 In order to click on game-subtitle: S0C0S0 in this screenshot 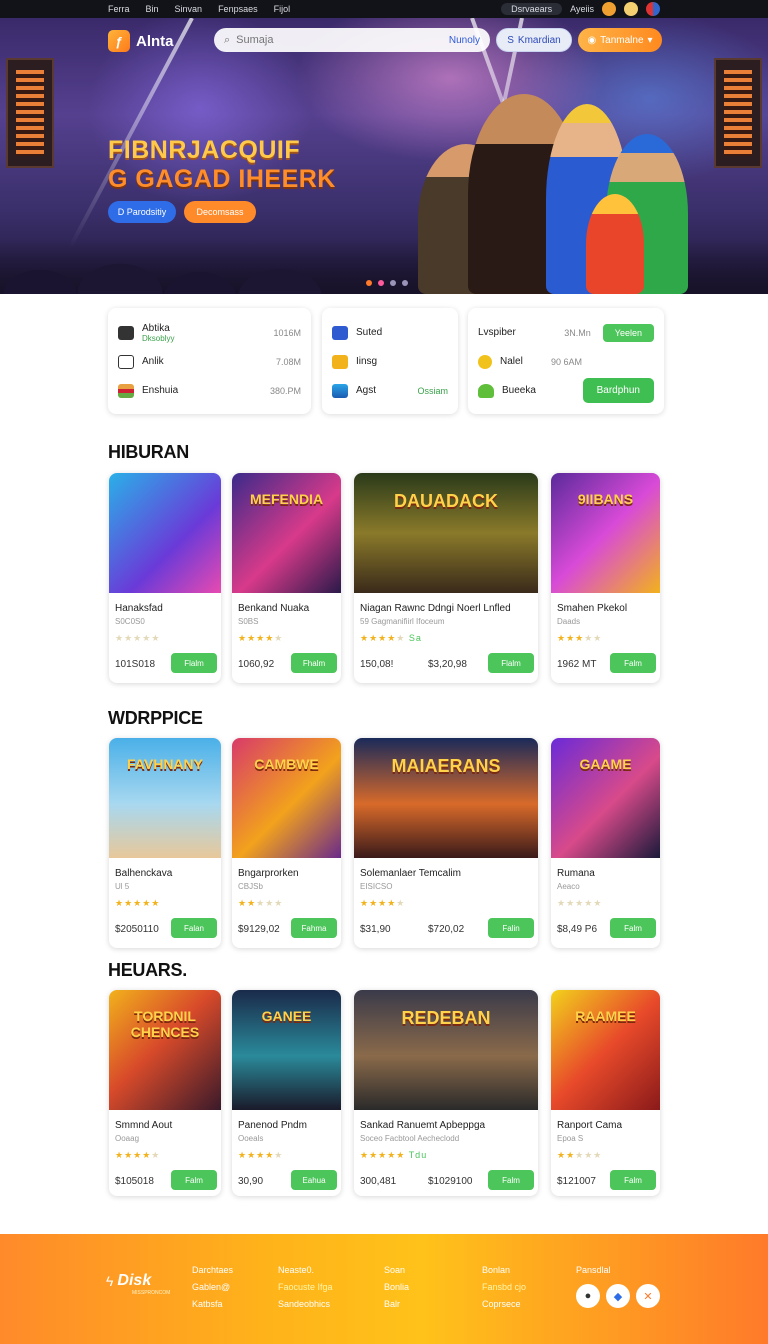, I will do `click(130, 621)`.